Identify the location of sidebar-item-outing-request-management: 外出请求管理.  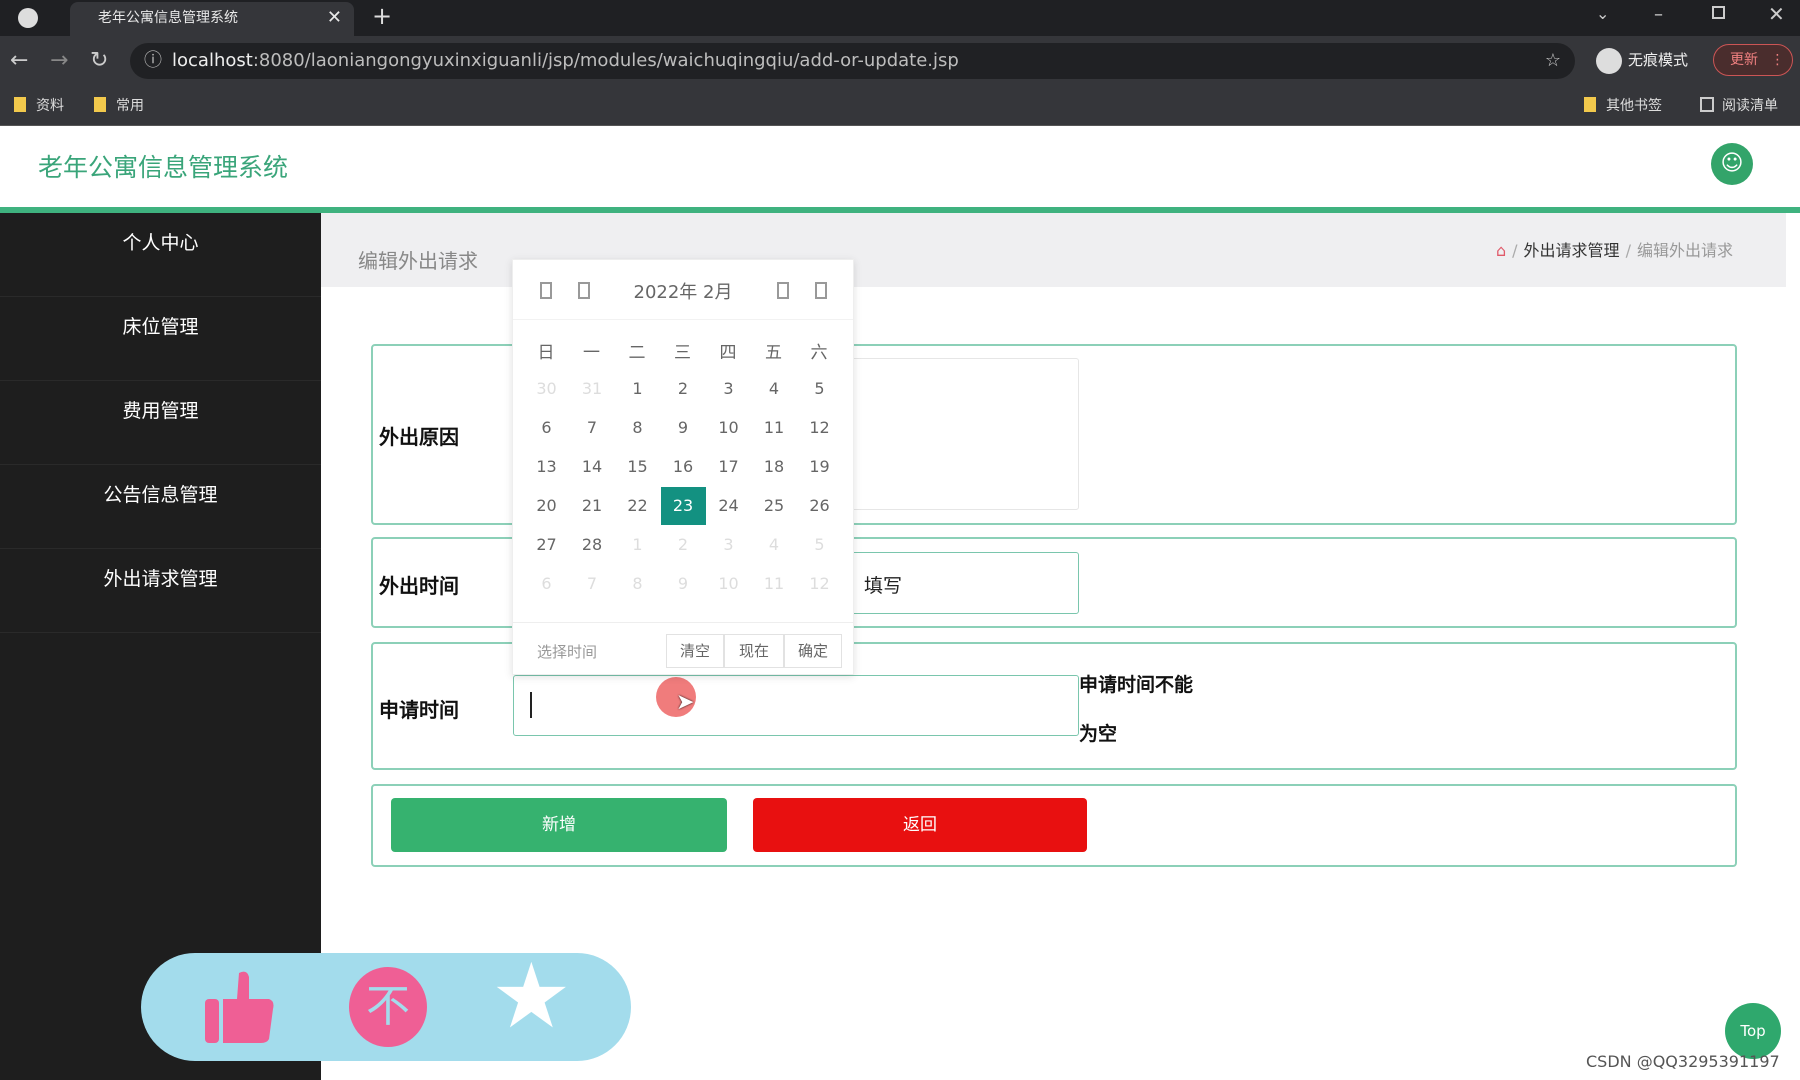
(160, 591).